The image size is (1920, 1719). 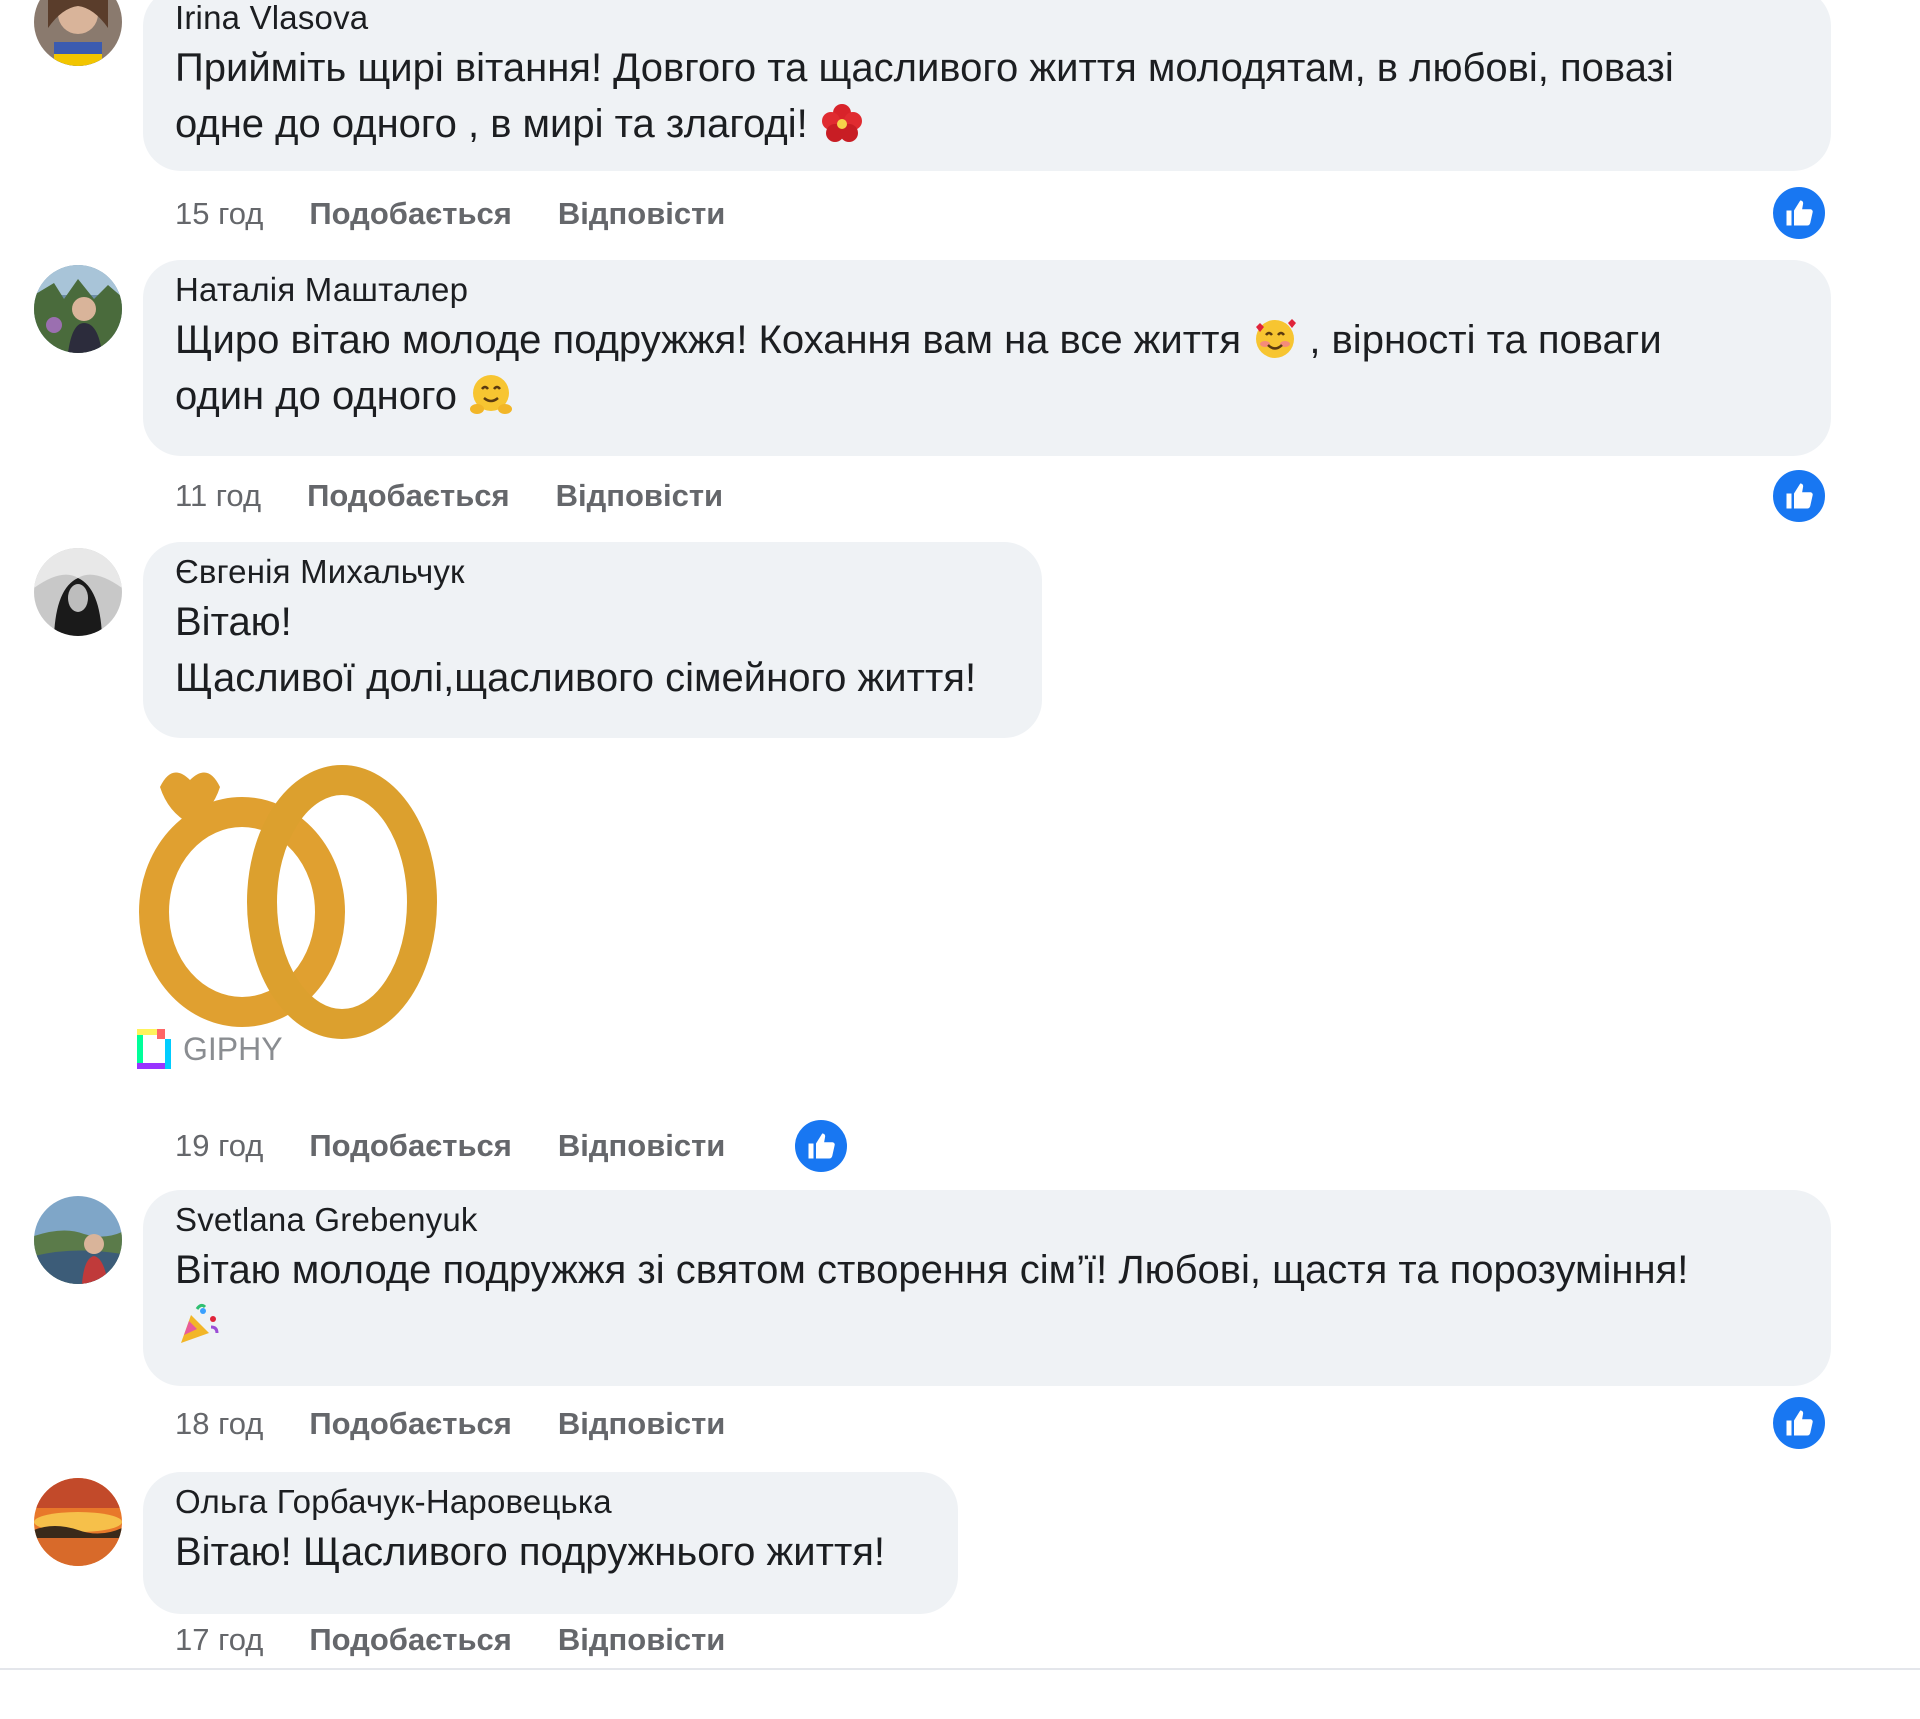 I want to click on author-name: Ольга Горбачук-Наровецька, so click(x=550, y=1502).